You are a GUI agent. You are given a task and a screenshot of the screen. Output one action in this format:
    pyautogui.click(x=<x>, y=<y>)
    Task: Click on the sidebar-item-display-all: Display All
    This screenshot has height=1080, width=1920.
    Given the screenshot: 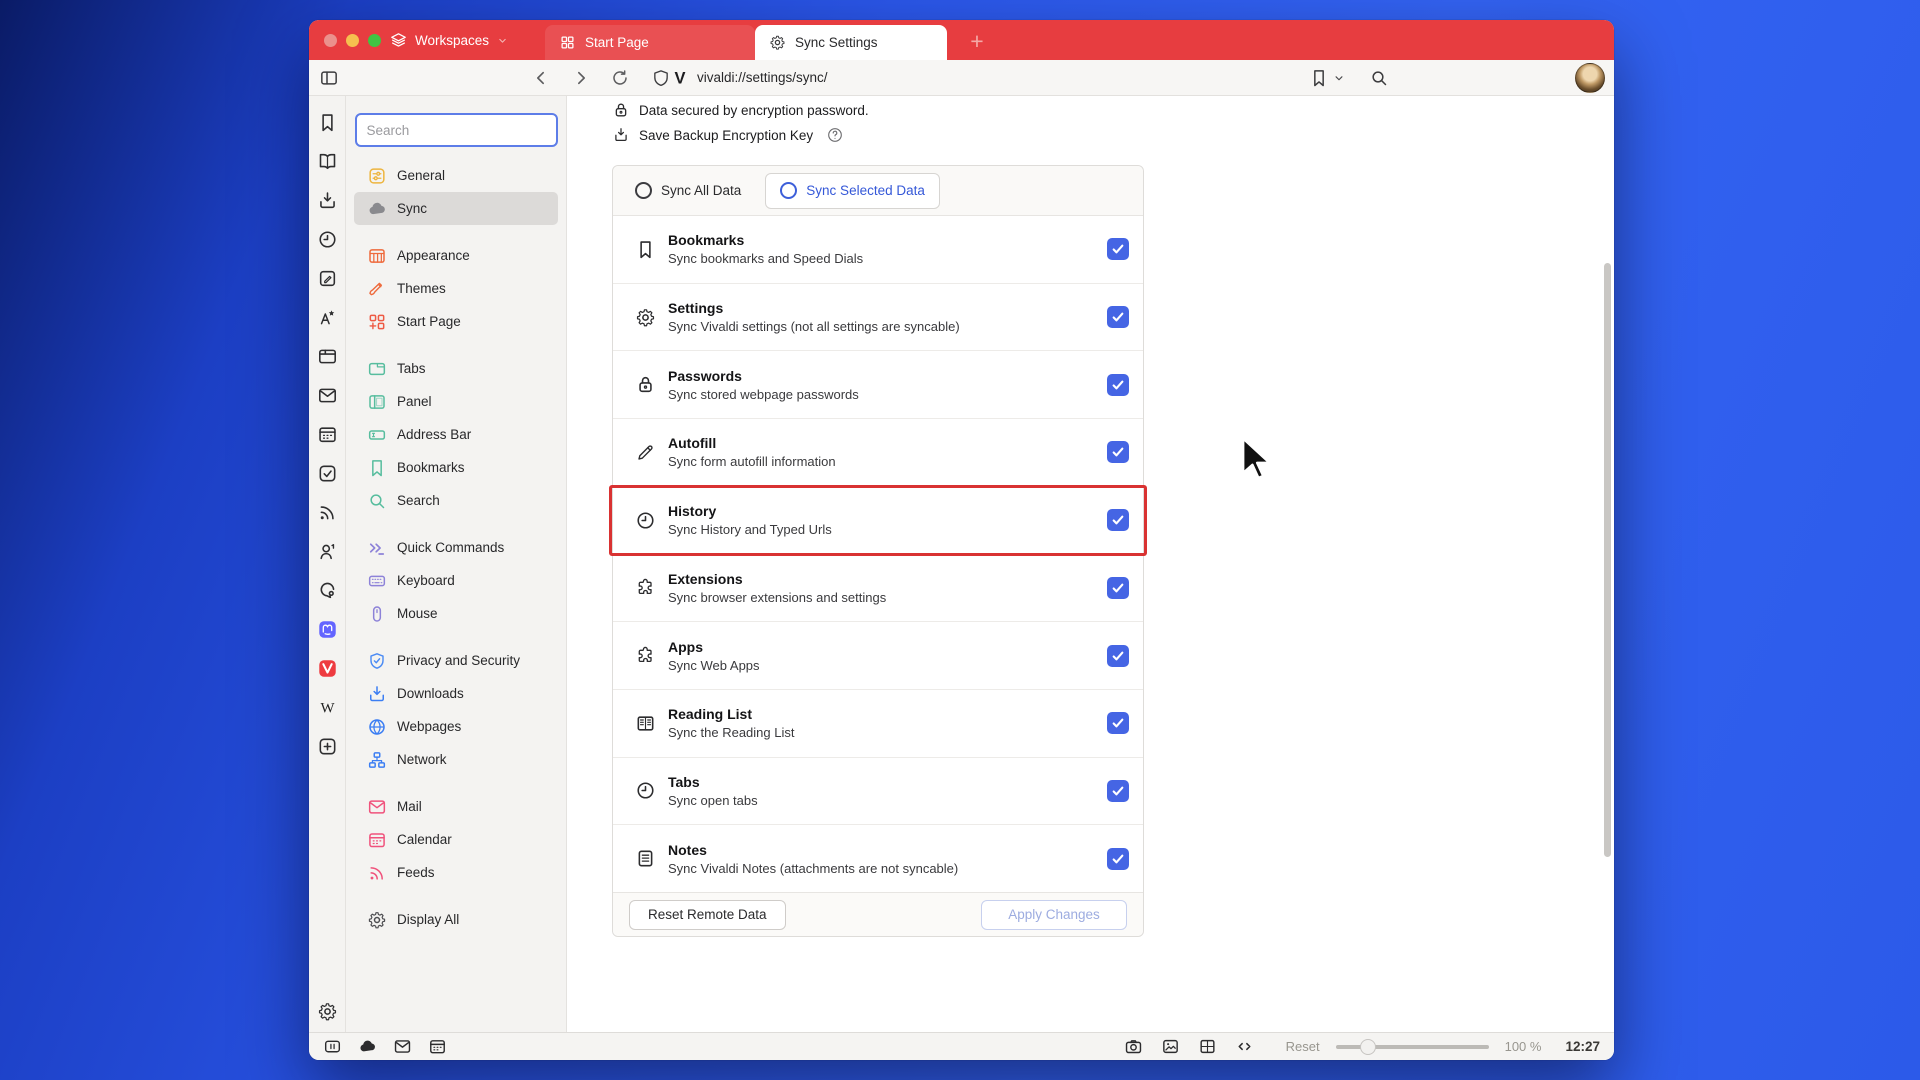 What is the action you would take?
    pyautogui.click(x=456, y=919)
    